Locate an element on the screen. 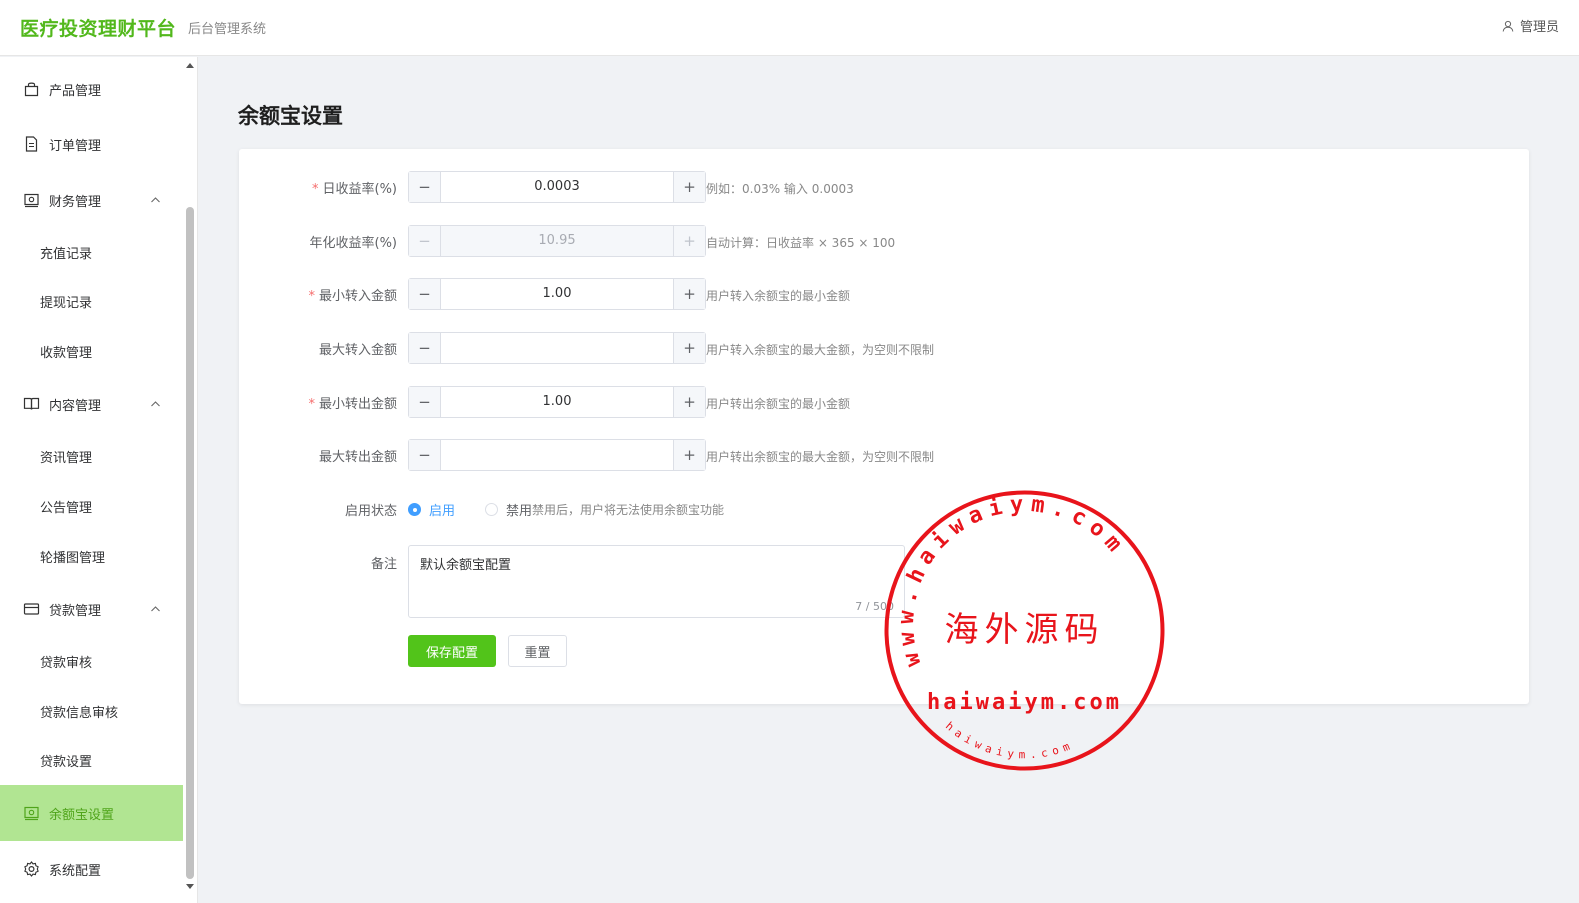 Image resolution: width=1579 pixels, height=903 pixels. form-row-min-out: * 最小转出金额 − 1.00 + 用户转出余额宝的最小金额 is located at coordinates (884, 402).